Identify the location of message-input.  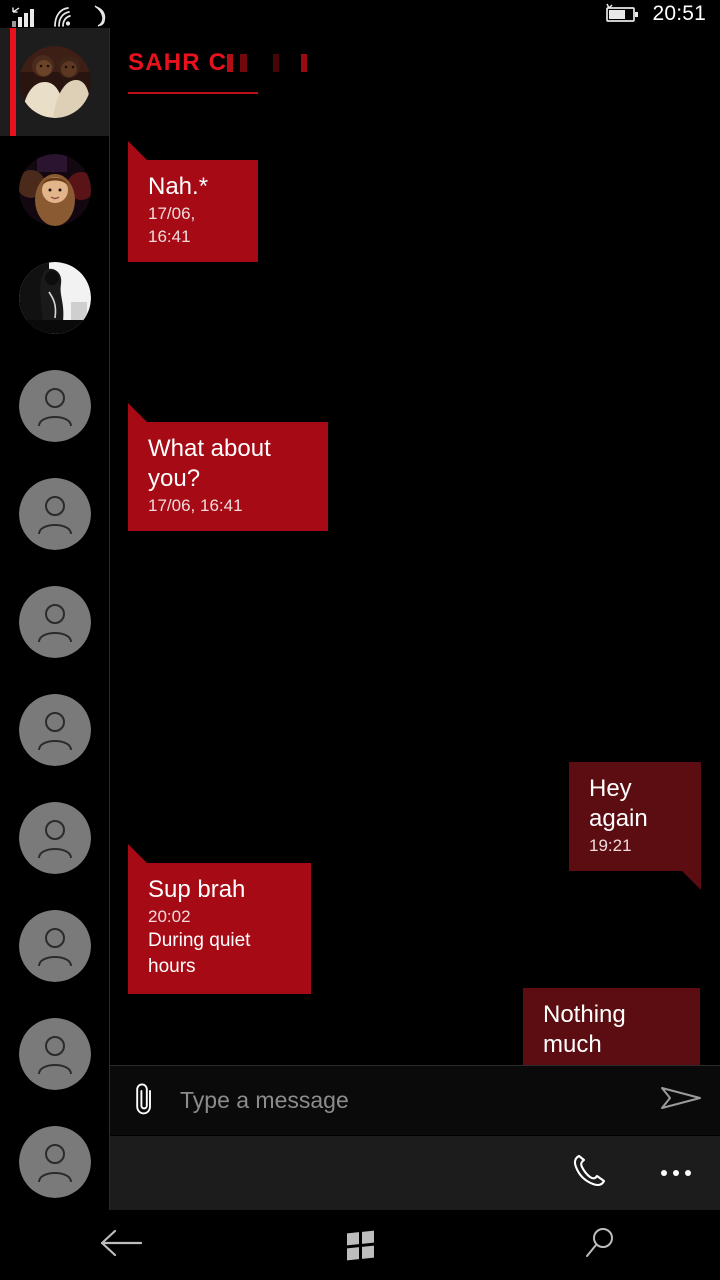
(411, 1100).